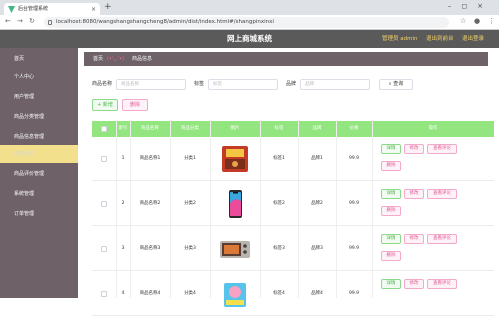 Image resolution: width=499 pixels, height=316 pixels. What do you see at coordinates (135, 105) in the screenshot?
I see `bulk-delete-button: 删除` at bounding box center [135, 105].